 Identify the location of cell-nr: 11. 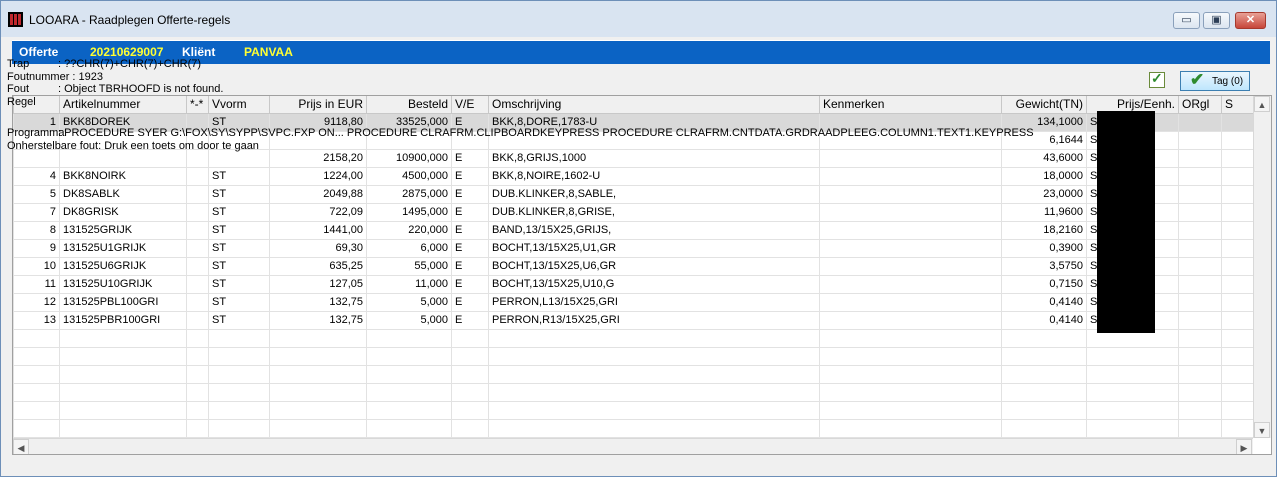
(36, 284).